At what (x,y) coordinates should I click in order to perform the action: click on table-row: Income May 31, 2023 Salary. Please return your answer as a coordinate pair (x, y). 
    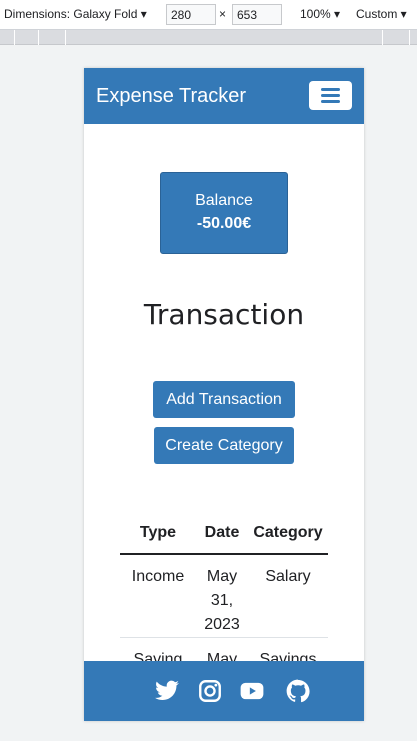
    Looking at the image, I should click on (224, 596).